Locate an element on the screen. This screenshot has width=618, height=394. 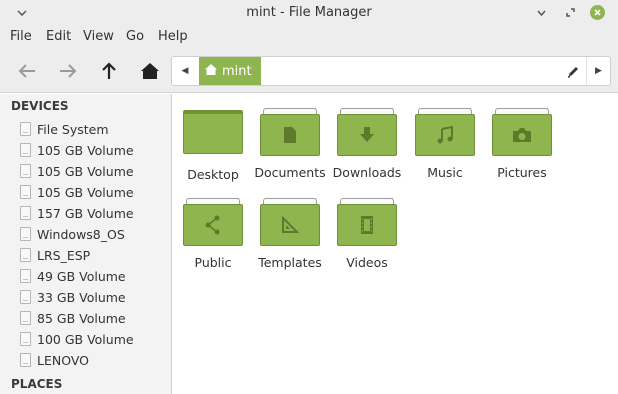
sidebar-item-volume: 49 GB Volume is located at coordinates (73, 276).